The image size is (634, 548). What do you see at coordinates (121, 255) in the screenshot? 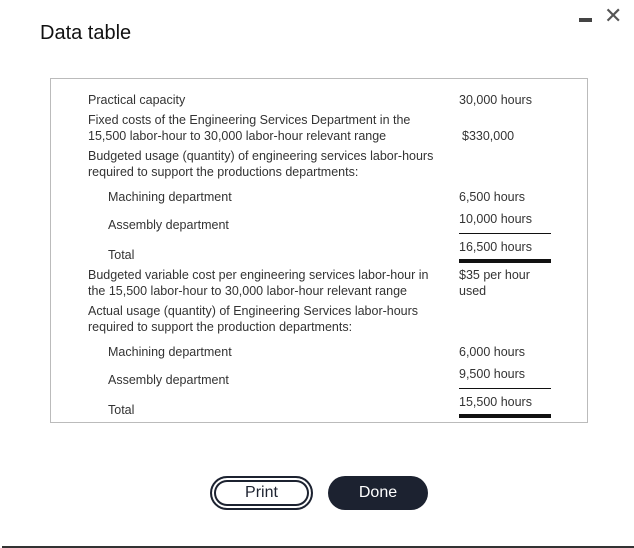
I see `budgeted-total-label: Total` at bounding box center [121, 255].